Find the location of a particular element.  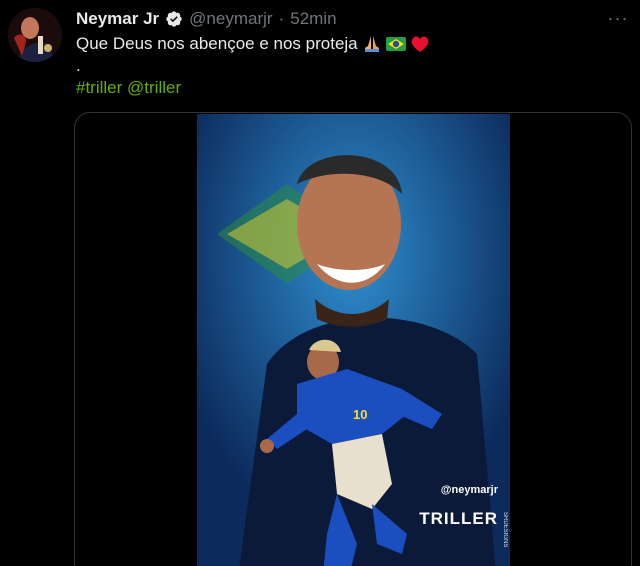

tweet-text-line-1: Que Deus nos abençoe e nos proteja is located at coordinates (253, 44).